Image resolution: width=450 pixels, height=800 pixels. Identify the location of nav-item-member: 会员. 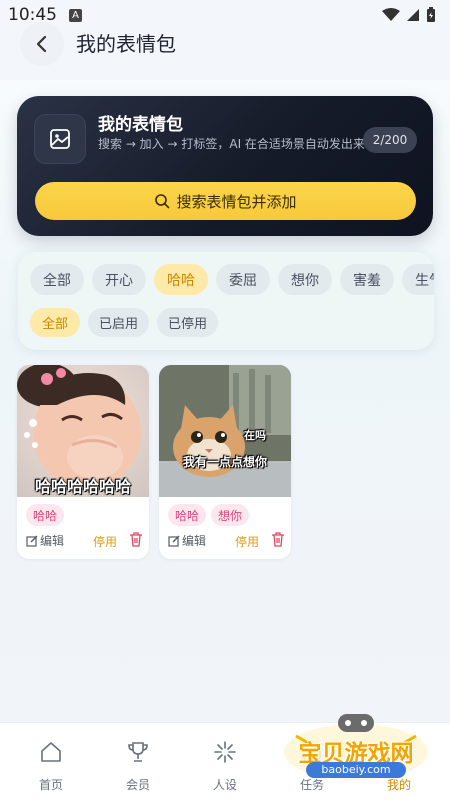
(138, 765).